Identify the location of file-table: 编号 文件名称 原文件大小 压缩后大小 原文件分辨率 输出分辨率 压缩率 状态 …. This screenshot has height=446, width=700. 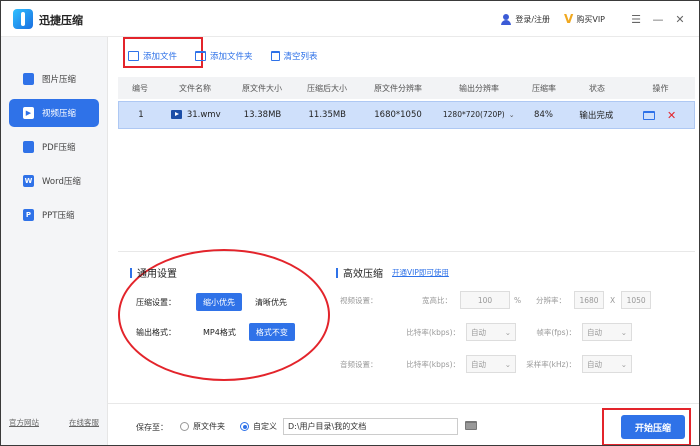
(406, 103).